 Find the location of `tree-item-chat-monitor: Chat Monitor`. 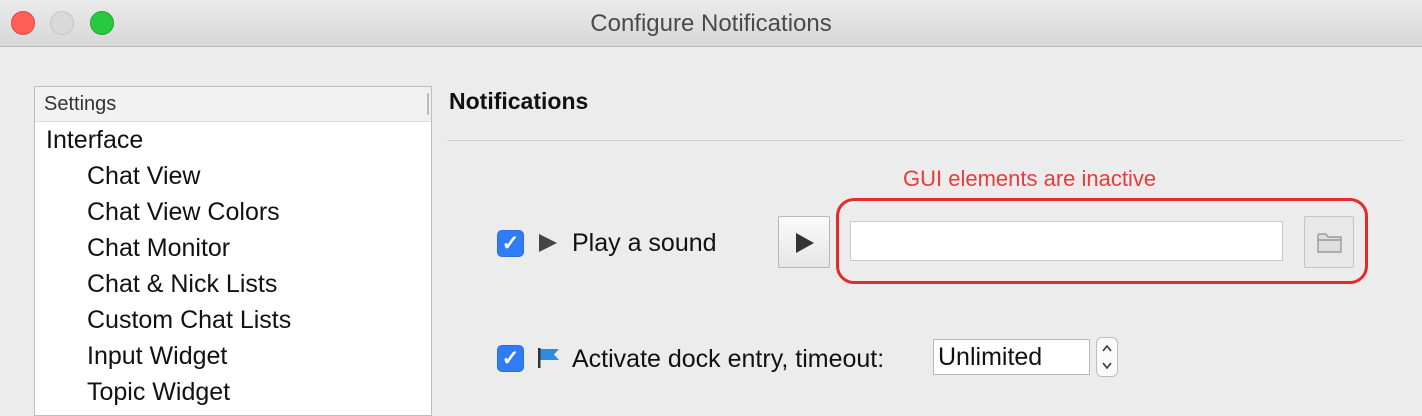

tree-item-chat-monitor: Chat Monitor is located at coordinates (233, 248).